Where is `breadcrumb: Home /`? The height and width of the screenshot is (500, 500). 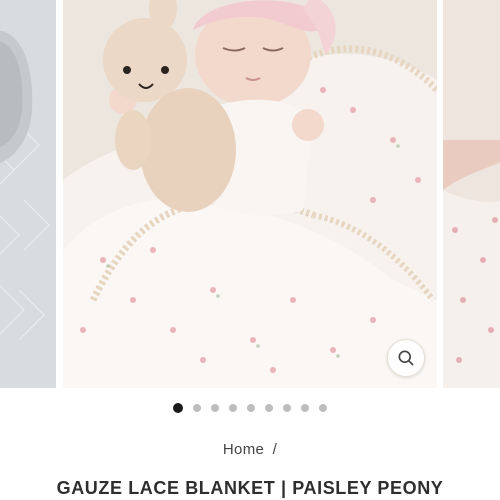
breadcrumb: Home / is located at coordinates (250, 449).